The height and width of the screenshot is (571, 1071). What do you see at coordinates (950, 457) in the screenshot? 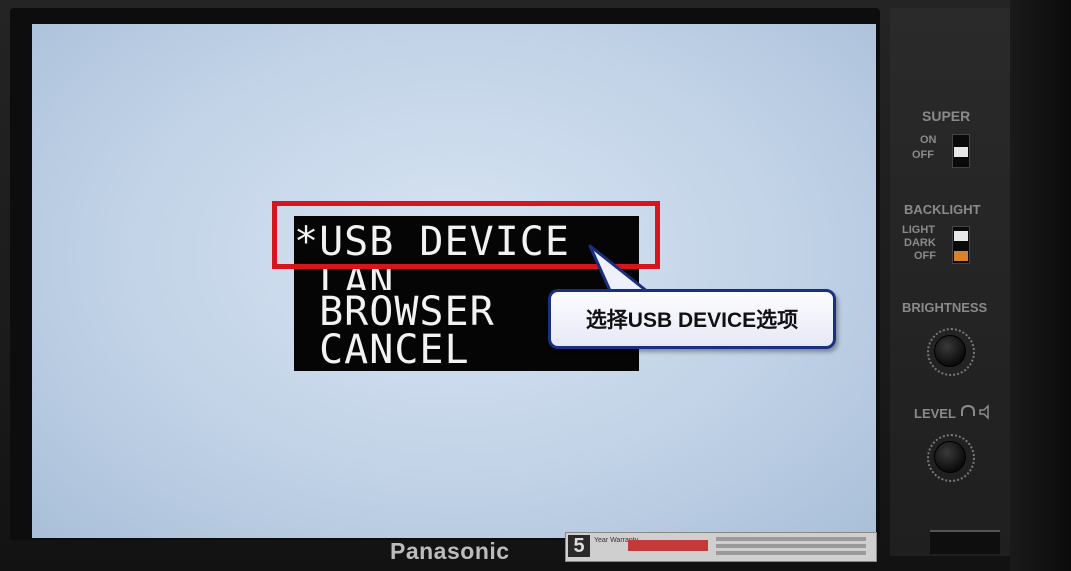
I see `level-knob` at bounding box center [950, 457].